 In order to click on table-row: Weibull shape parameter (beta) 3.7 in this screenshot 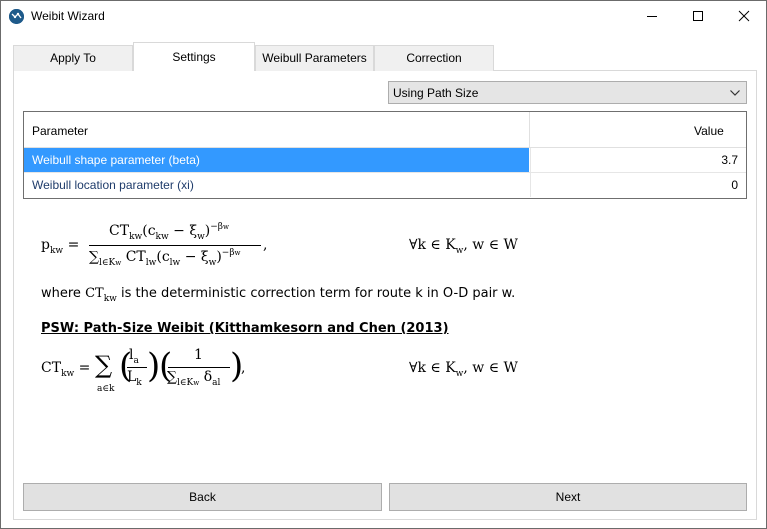, I will do `click(385, 160)`.